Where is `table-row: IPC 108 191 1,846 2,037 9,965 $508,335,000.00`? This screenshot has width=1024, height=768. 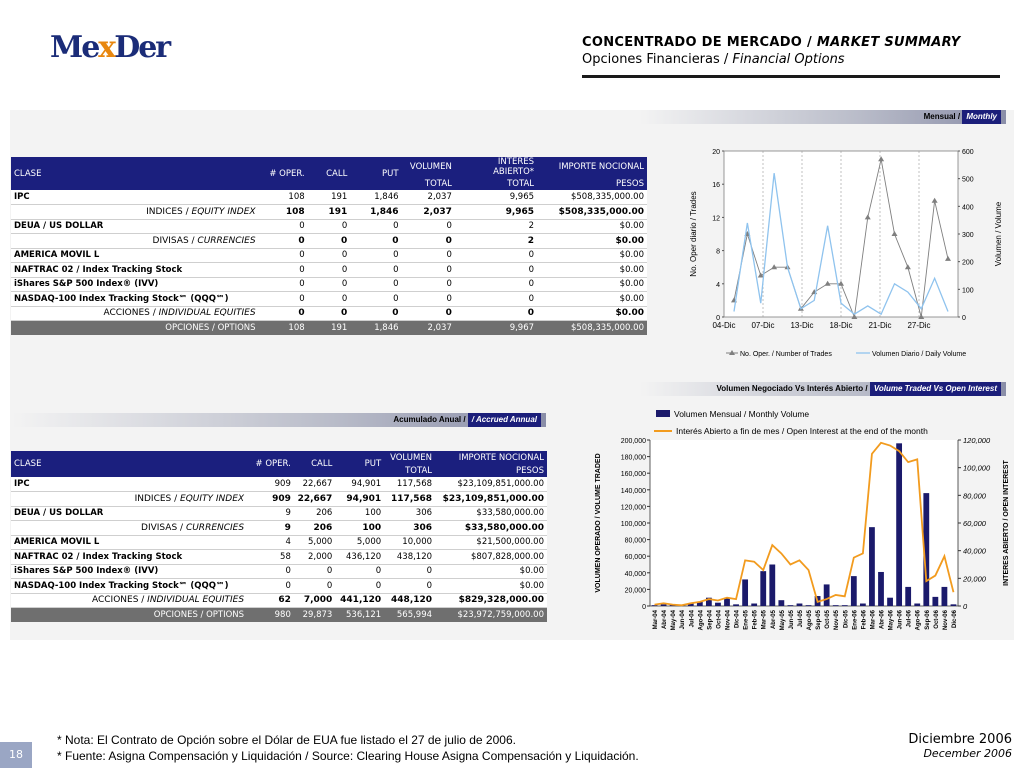 table-row: IPC 108 191 1,846 2,037 9,965 $508,335,000.00 is located at coordinates (329, 197).